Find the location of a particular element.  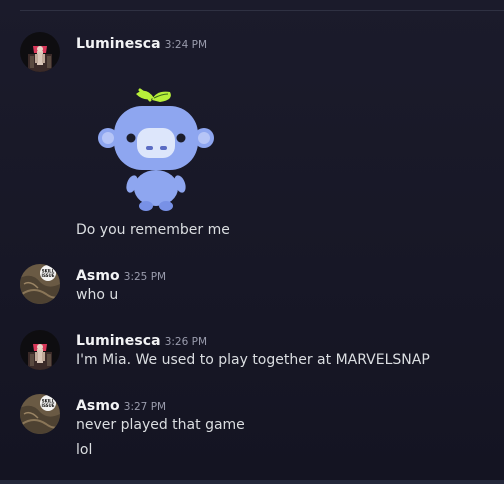

timestamp: 3:25 PM is located at coordinates (145, 277).